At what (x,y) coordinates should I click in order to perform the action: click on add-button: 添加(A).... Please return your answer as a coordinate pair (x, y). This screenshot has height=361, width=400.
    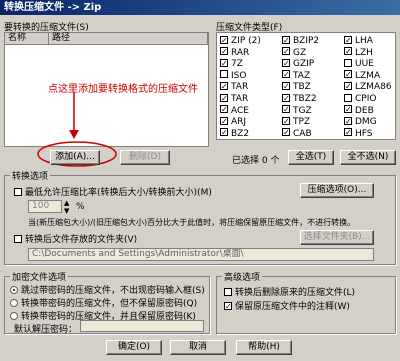
    Looking at the image, I should click on (75, 157).